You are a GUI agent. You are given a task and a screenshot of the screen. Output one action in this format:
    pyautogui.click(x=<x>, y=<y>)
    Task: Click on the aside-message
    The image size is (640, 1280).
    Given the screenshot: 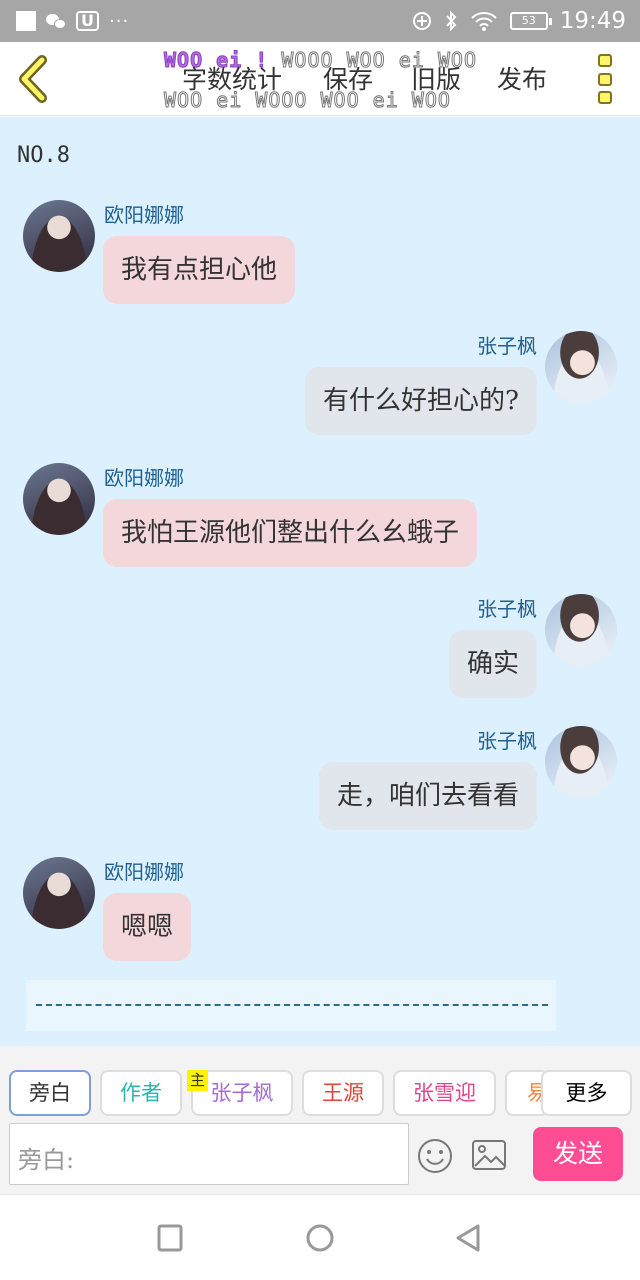 What is the action you would take?
    pyautogui.click(x=291, y=1005)
    